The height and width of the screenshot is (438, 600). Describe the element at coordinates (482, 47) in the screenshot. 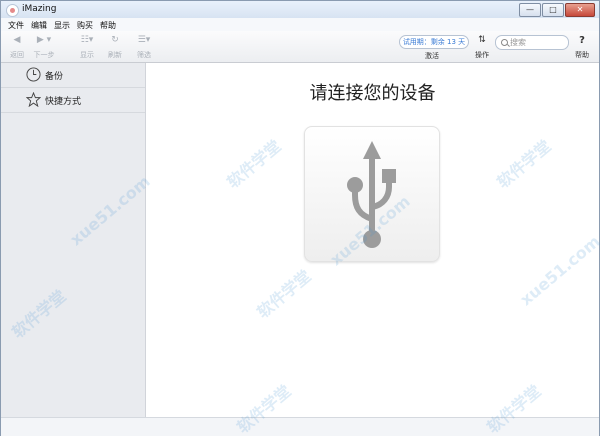

I see `operations-button: ⇅ 操作` at that location.